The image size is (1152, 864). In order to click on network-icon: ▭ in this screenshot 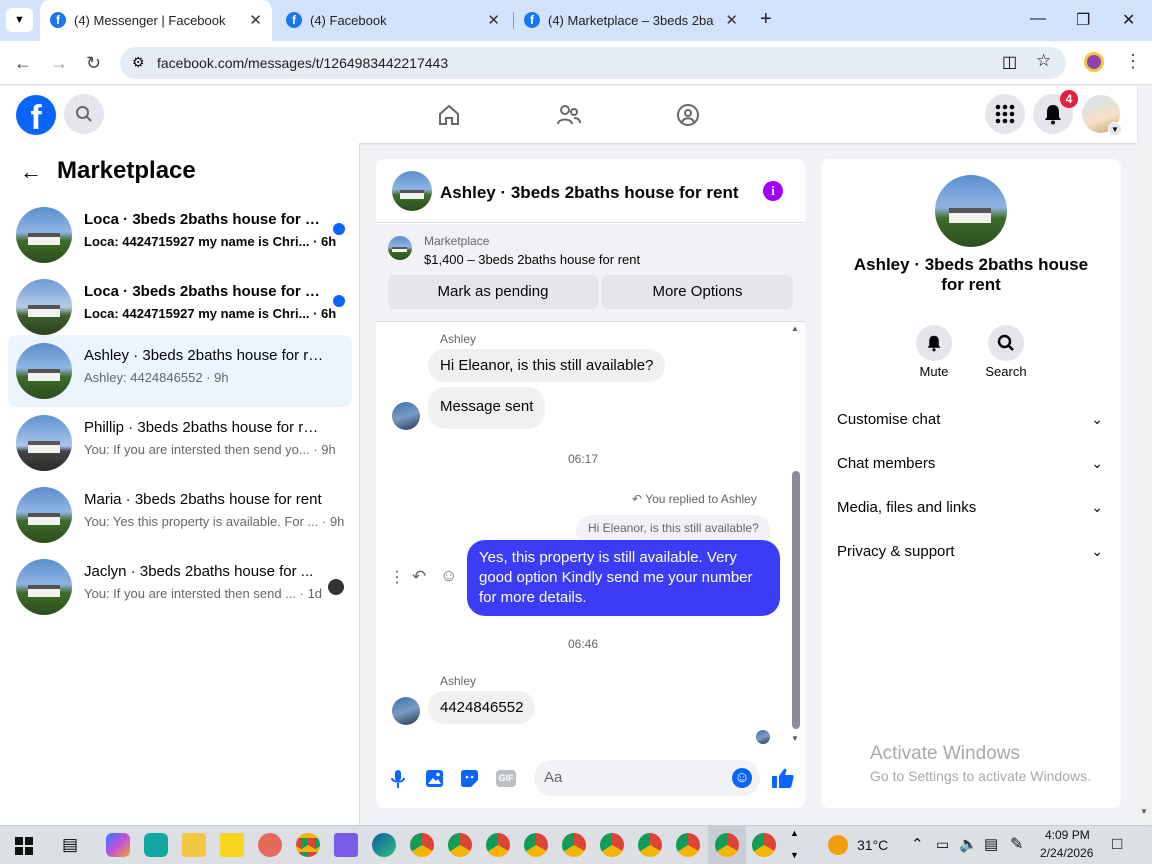, I will do `click(942, 844)`.